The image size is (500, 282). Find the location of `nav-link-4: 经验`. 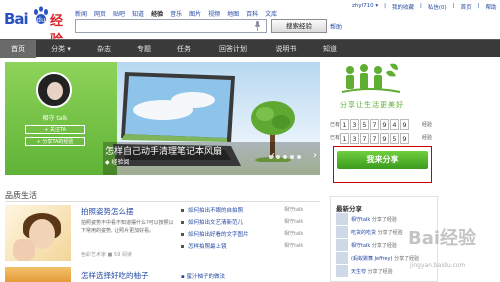

nav-link-4: 经验 is located at coordinates (157, 13).